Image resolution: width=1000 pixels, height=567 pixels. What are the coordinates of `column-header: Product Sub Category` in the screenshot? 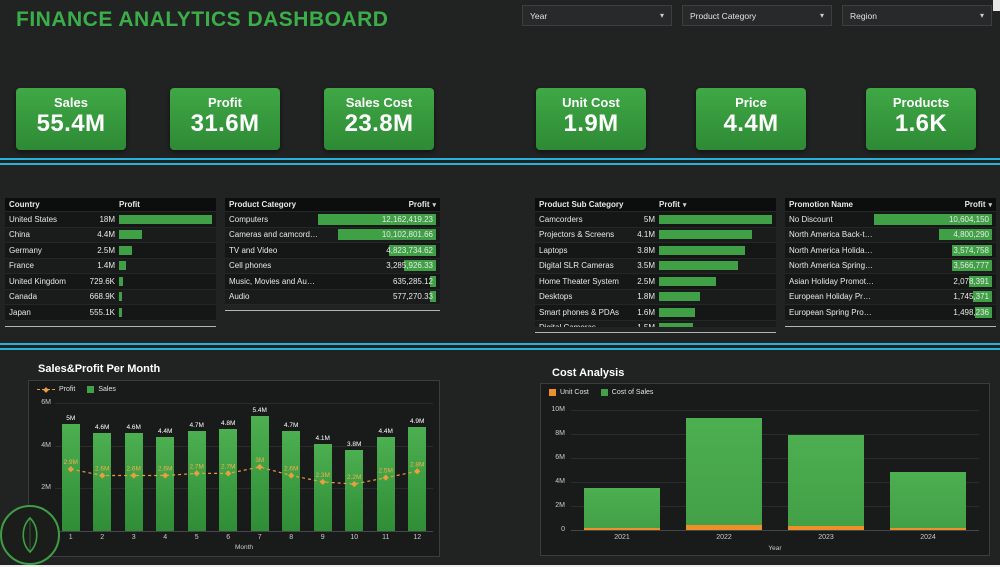 It's located at (599, 204).